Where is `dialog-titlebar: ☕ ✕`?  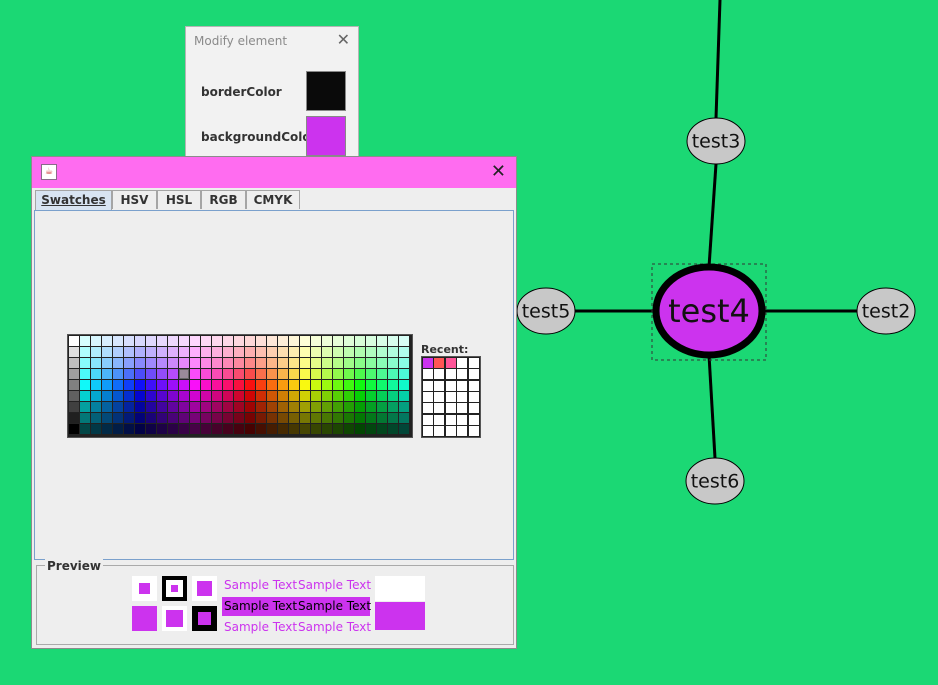
dialog-titlebar: ☕ ✕ is located at coordinates (274, 172).